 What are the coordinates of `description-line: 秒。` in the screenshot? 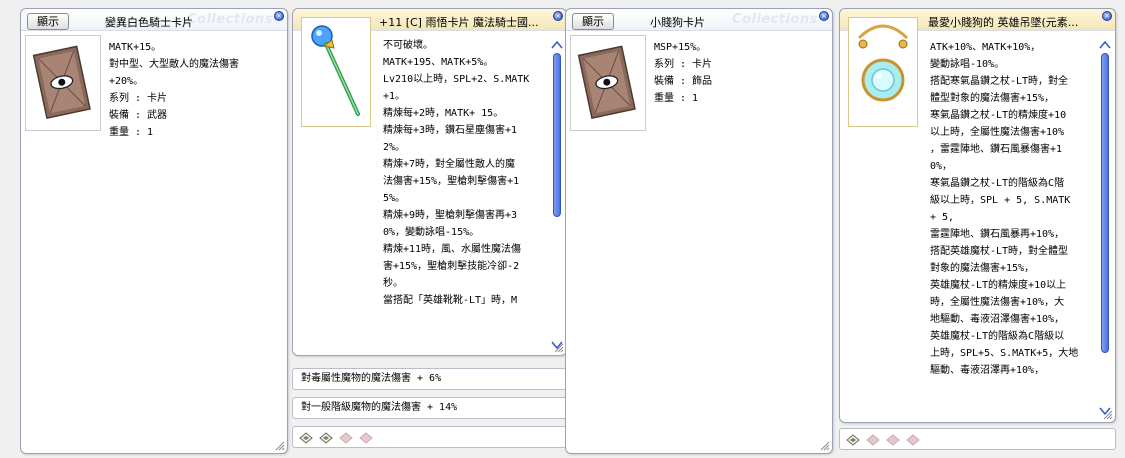 It's located at (393, 283).